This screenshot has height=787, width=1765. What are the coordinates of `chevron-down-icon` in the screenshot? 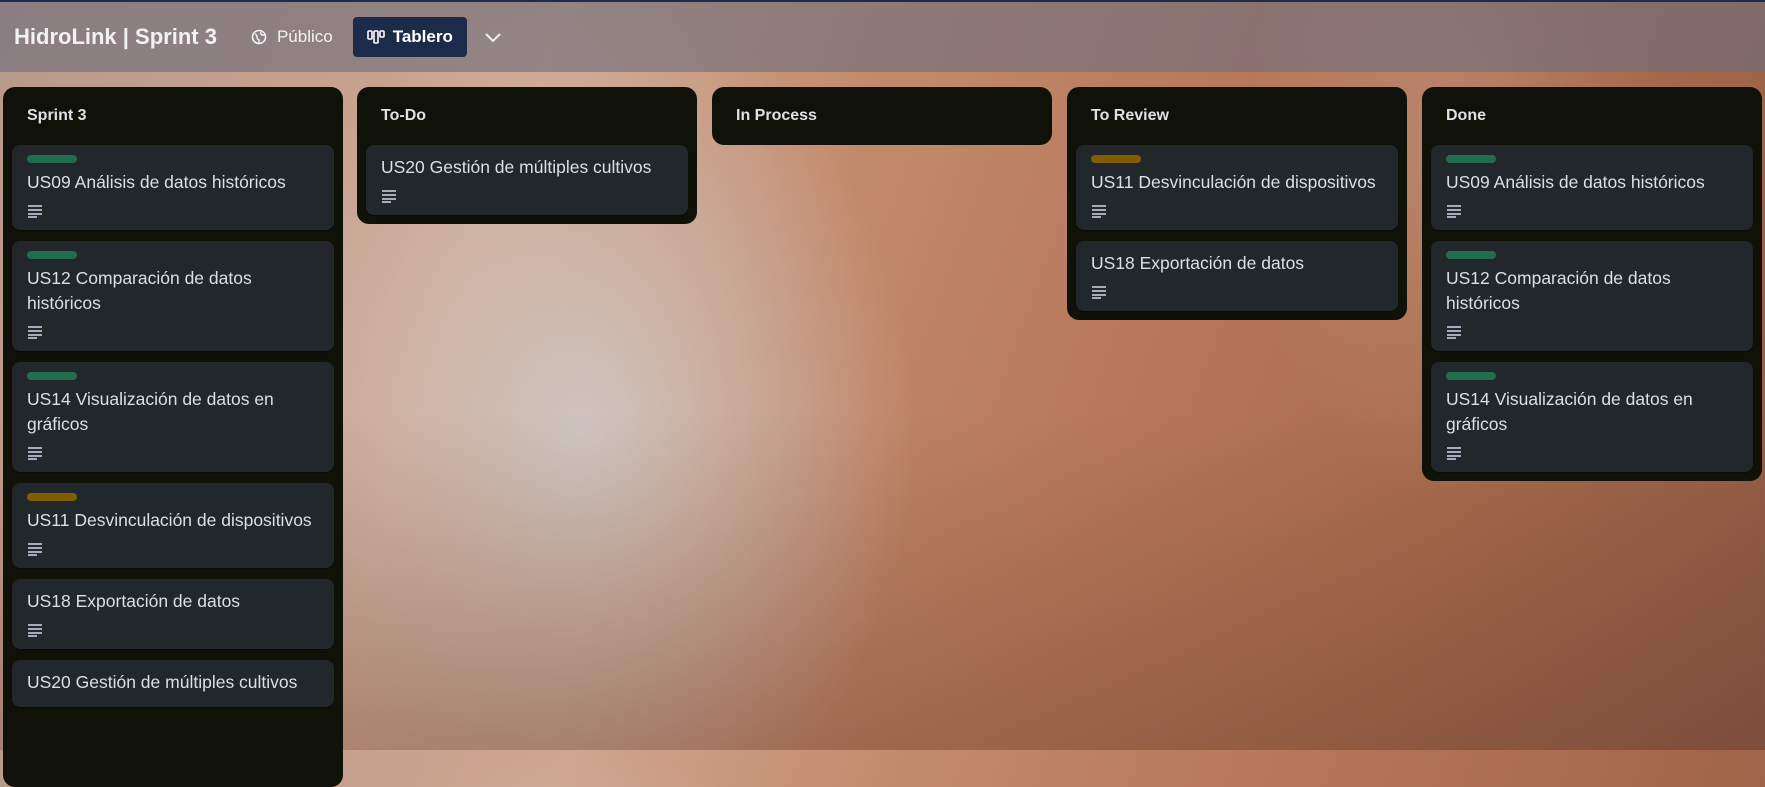 It's located at (493, 37).